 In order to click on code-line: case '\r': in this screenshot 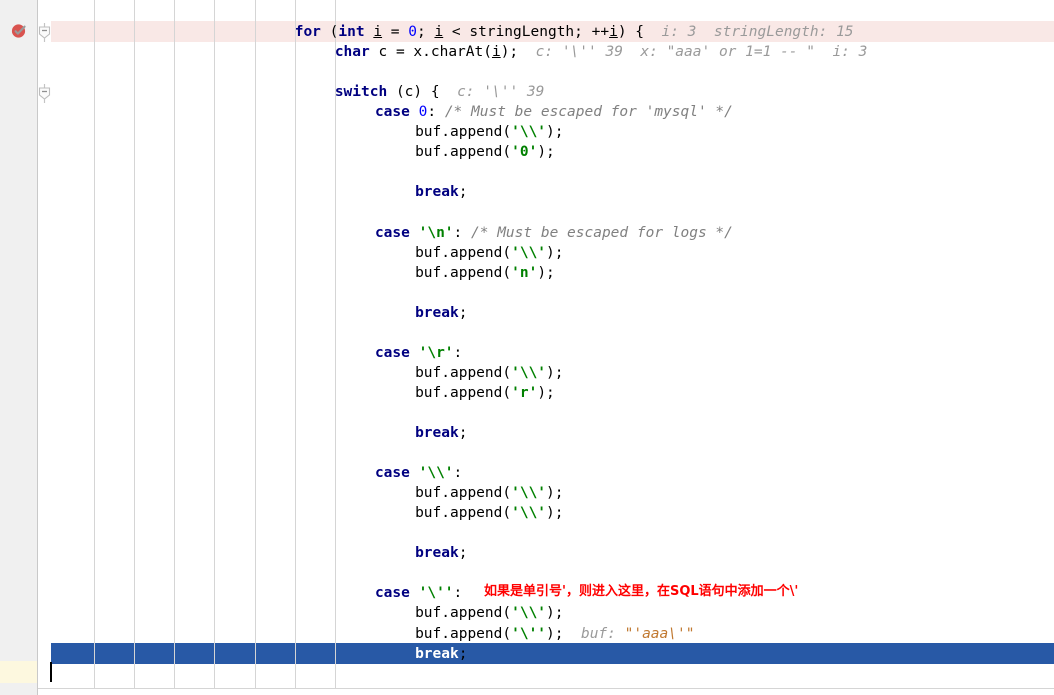, I will do `click(231, 353)`.